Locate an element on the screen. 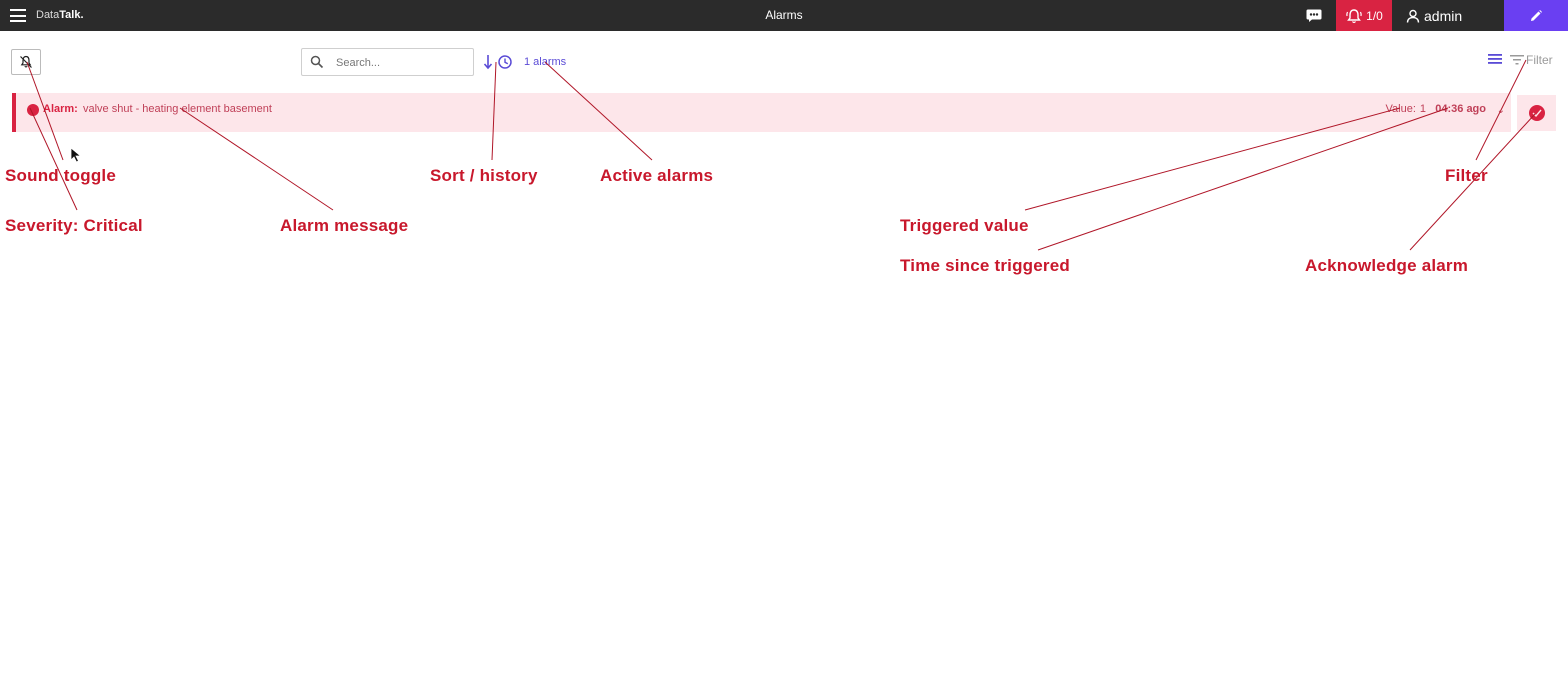 This screenshot has width=1568, height=698. alarm-bell-icon is located at coordinates (1354, 15).